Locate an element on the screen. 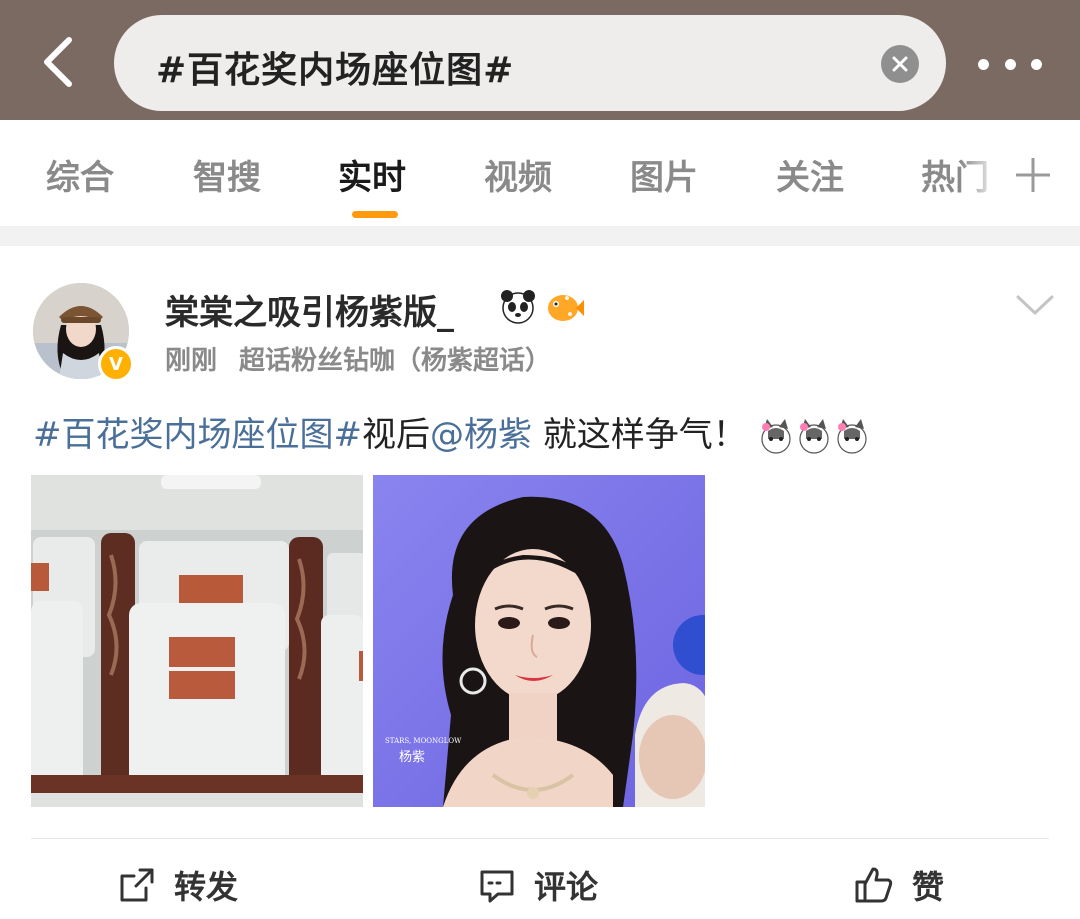 The height and width of the screenshot is (919, 1080). like-label: 赞 is located at coordinates (928, 887).